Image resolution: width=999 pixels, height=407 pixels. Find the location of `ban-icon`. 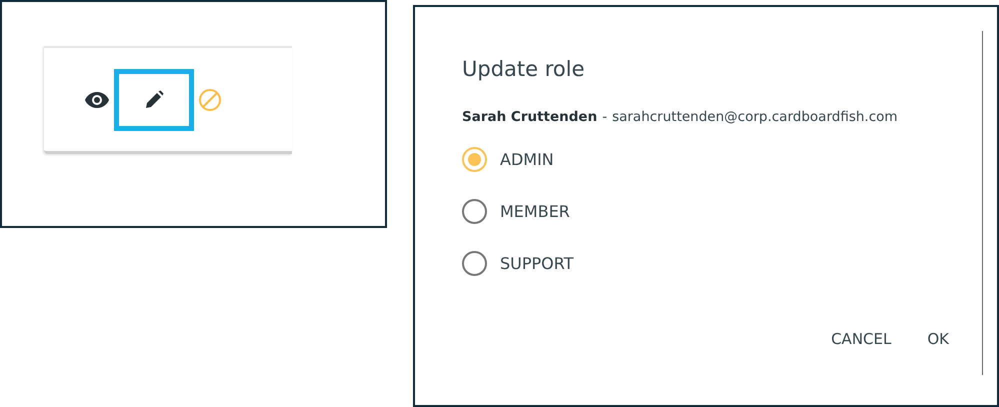

ban-icon is located at coordinates (210, 100).